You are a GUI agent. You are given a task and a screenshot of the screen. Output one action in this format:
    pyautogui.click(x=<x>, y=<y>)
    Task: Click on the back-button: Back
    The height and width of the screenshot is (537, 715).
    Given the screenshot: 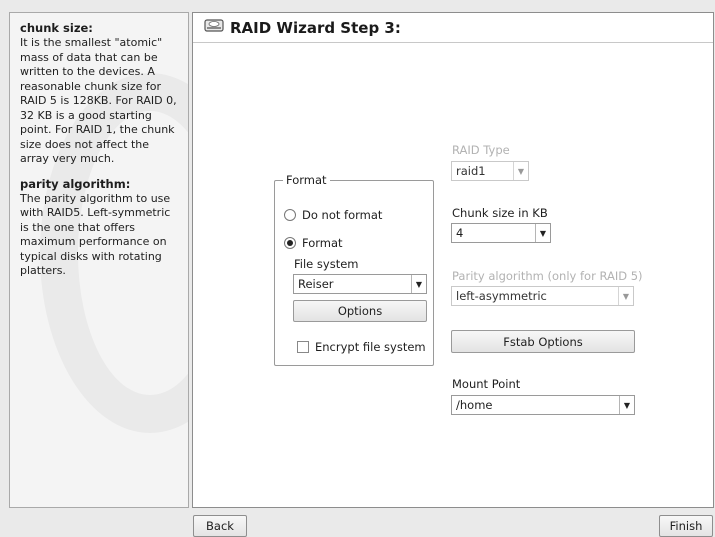 What is the action you would take?
    pyautogui.click(x=220, y=526)
    